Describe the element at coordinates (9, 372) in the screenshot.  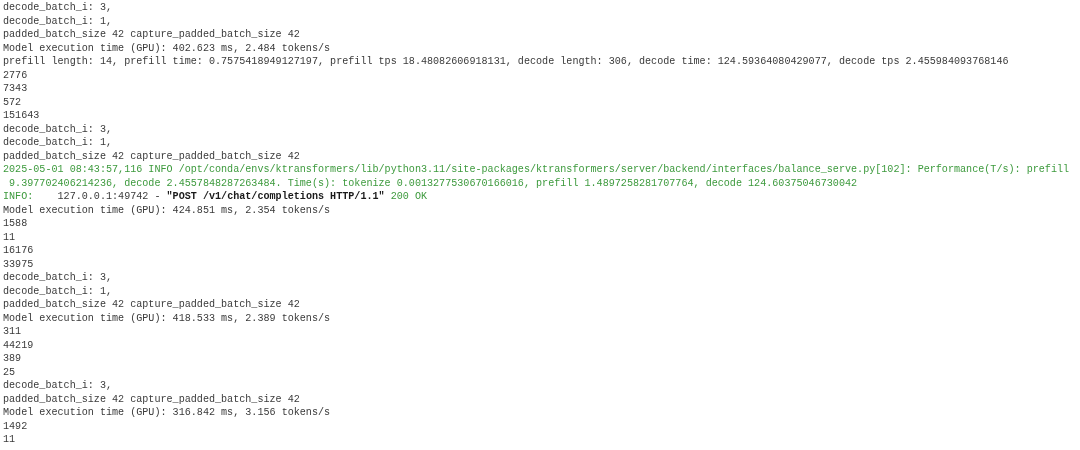
I see `log-line: 25` at that location.